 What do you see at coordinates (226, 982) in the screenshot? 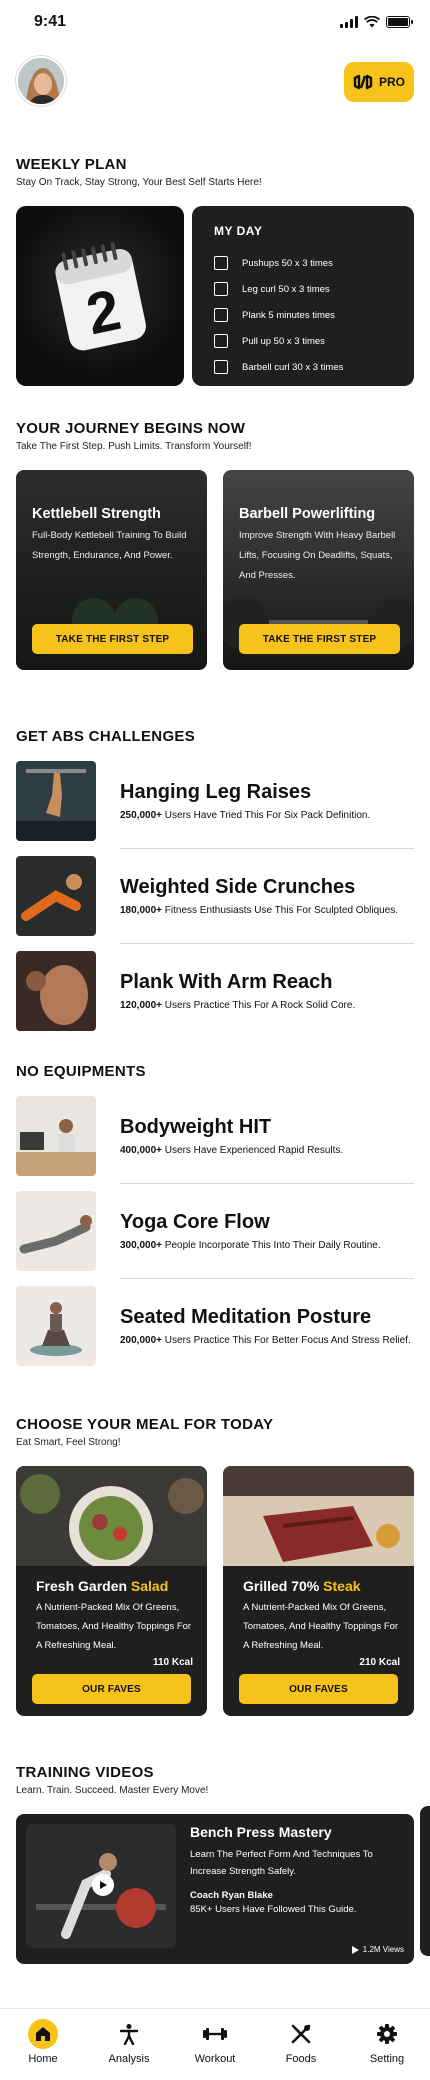
I see `item-title: Plank With Arm Reach` at bounding box center [226, 982].